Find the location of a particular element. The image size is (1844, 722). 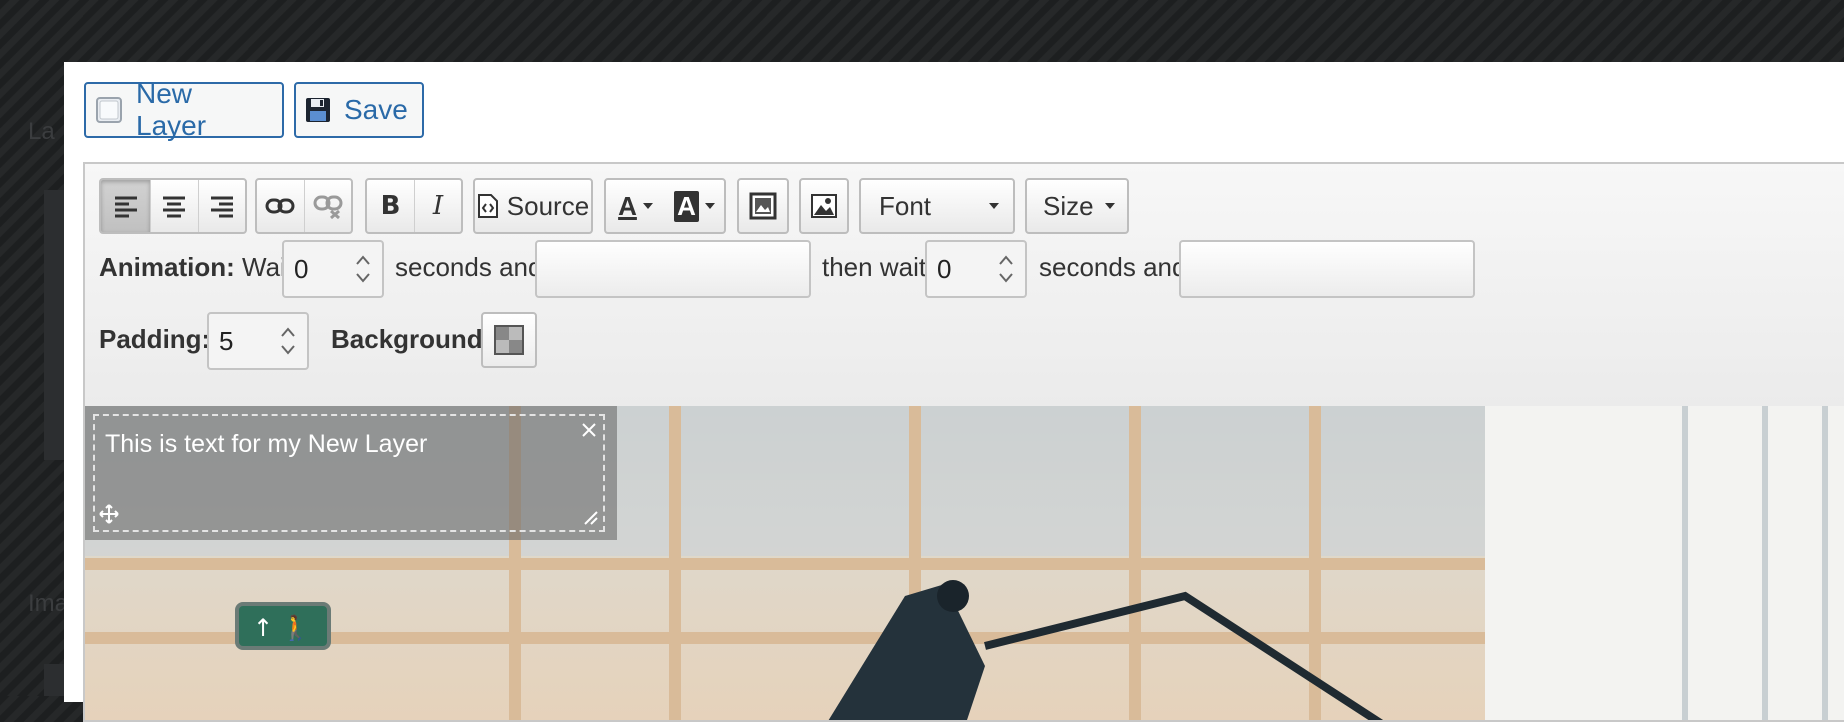

color-group: A A is located at coordinates (665, 206).